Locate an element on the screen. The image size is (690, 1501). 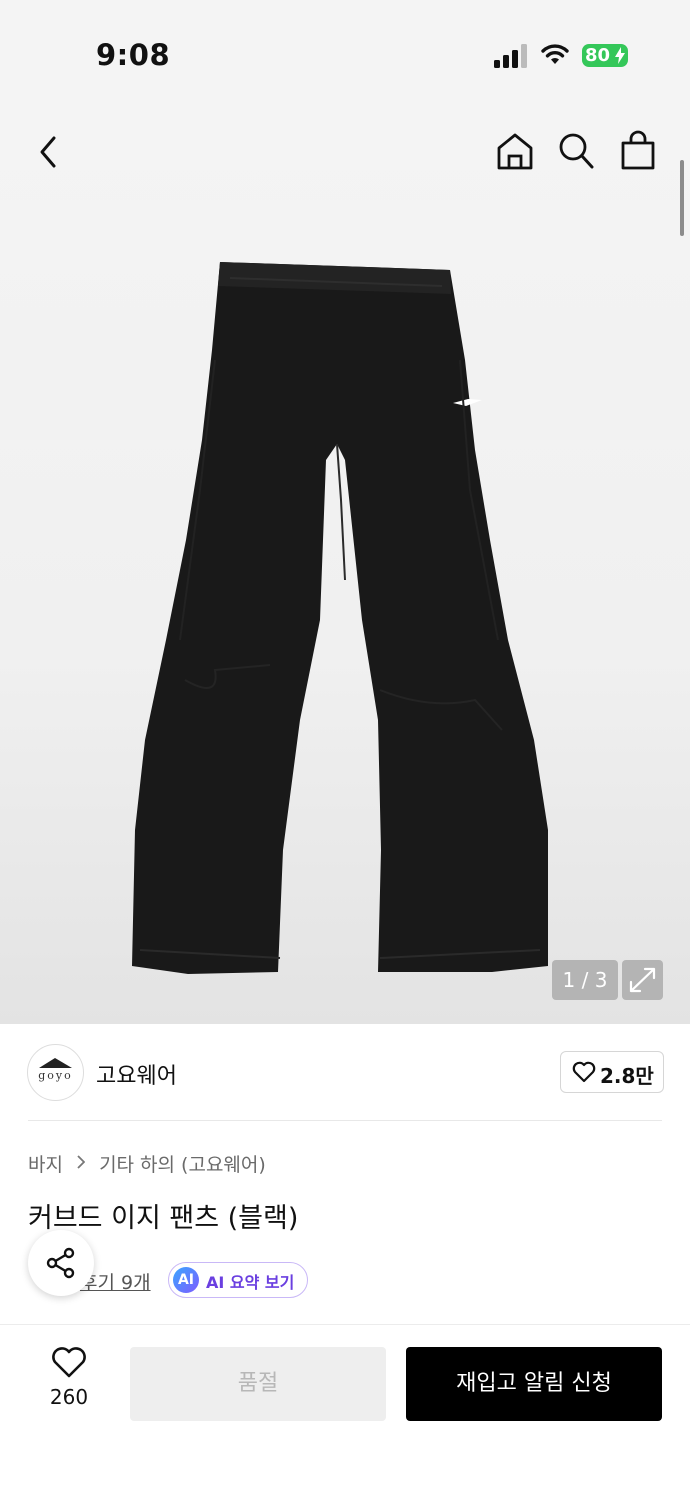
wishlist-count: 260 is located at coordinates (69, 1397).